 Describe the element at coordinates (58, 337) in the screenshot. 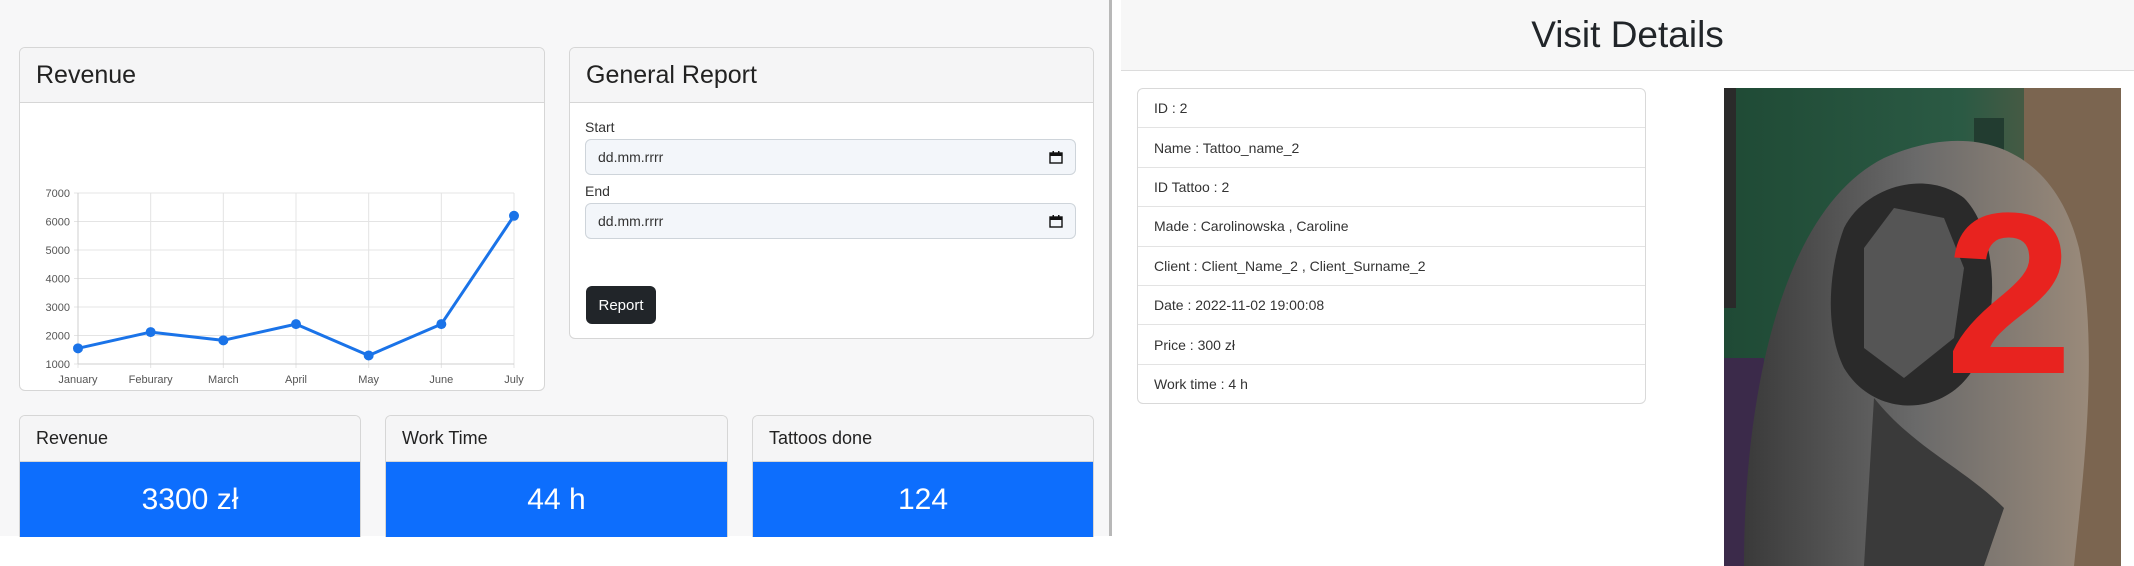

I see `y-tick-label: 2000` at that location.